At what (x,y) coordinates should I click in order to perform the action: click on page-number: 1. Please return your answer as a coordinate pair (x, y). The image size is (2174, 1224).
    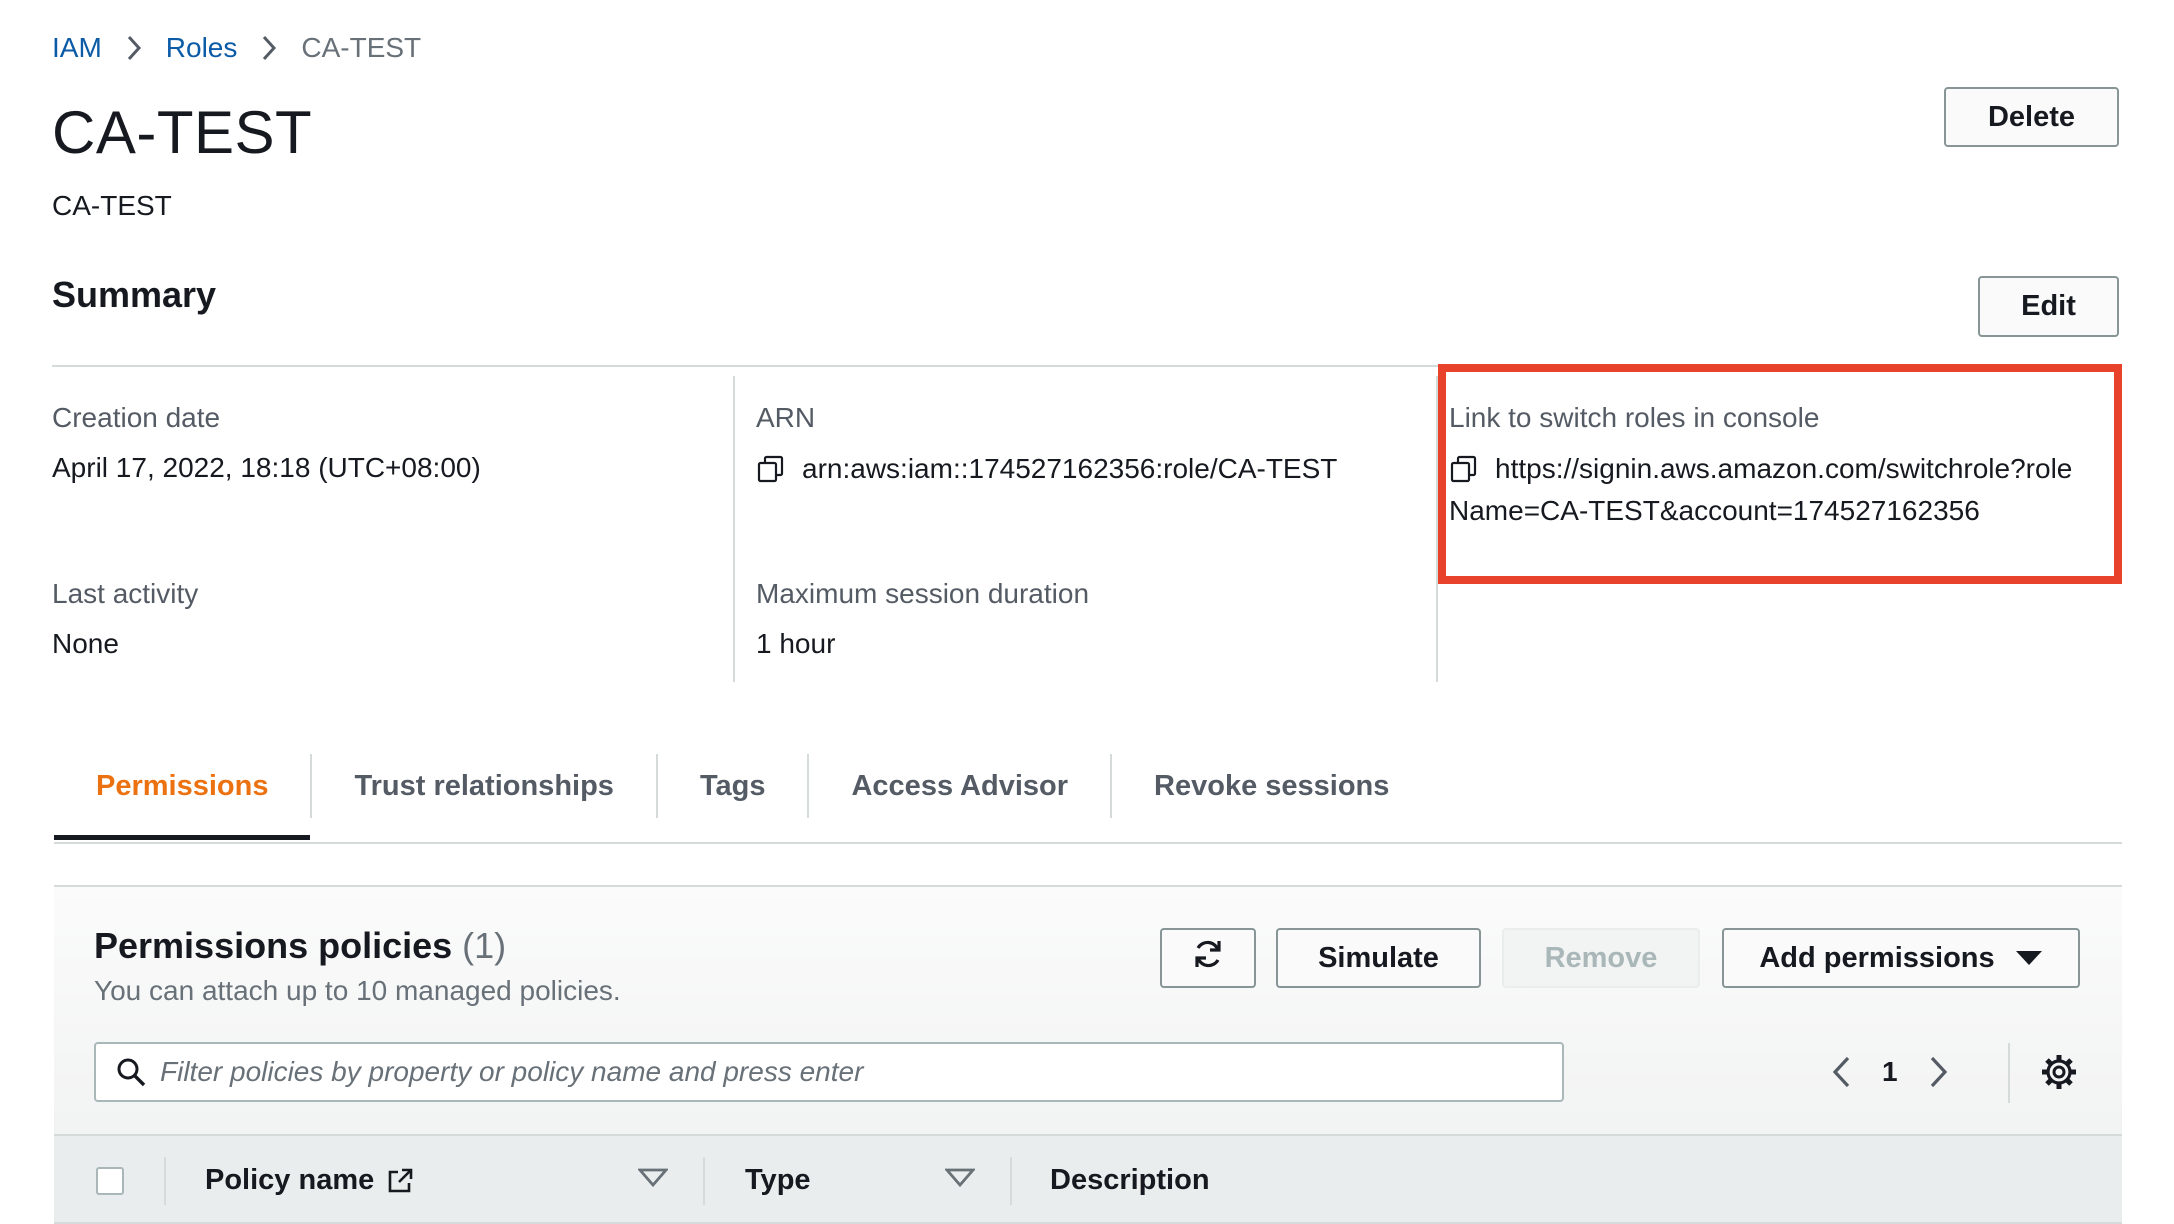
    Looking at the image, I should click on (1890, 1072).